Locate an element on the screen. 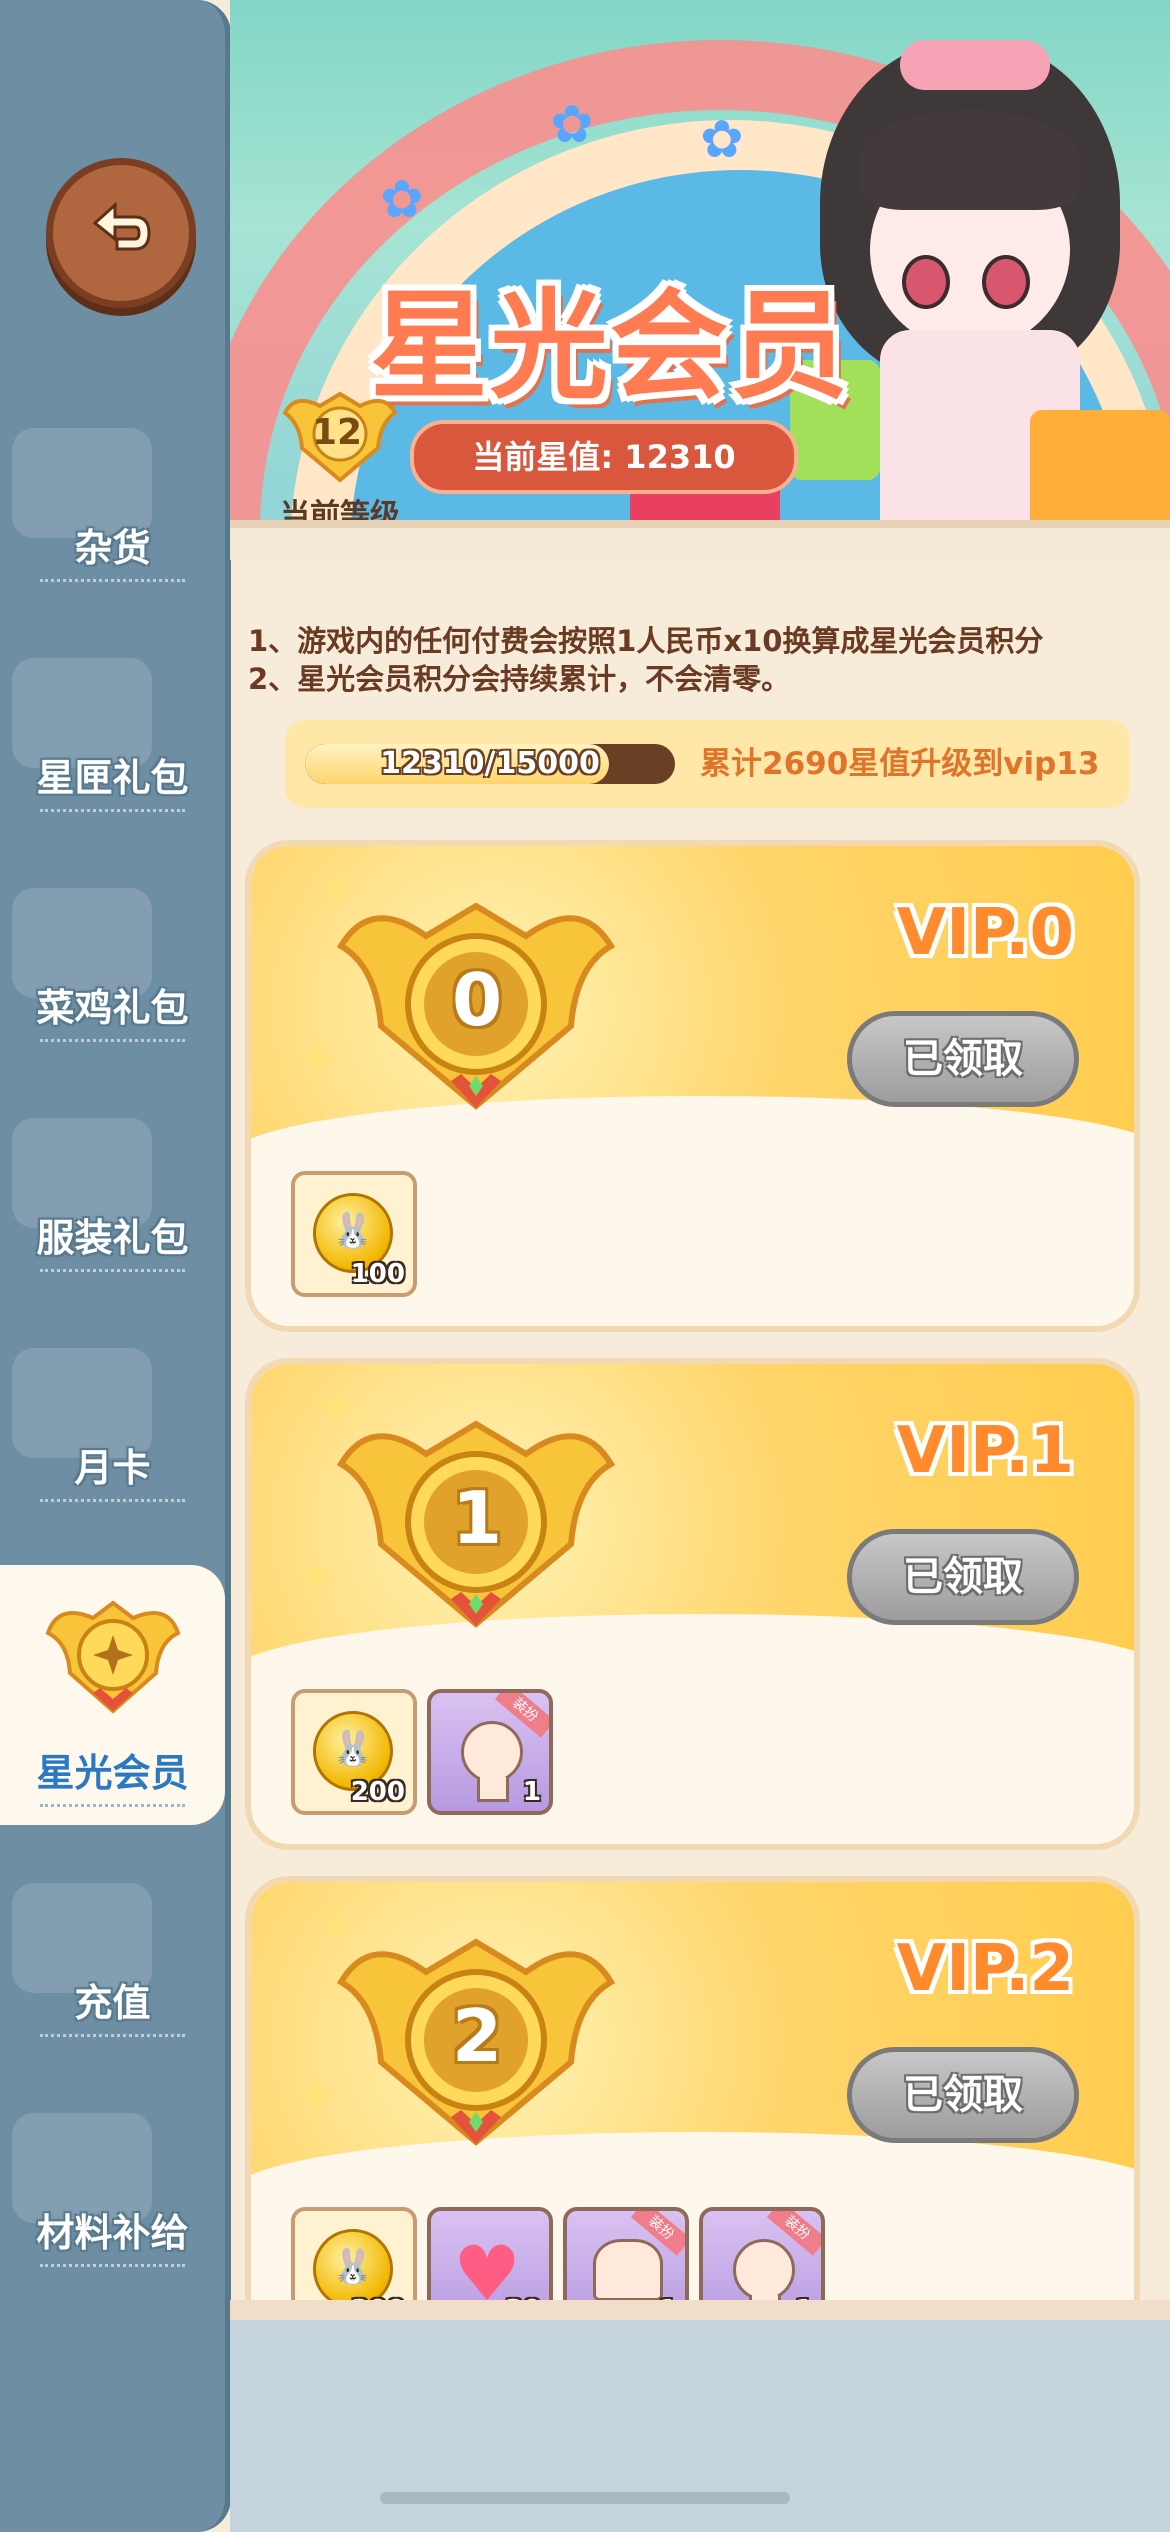 This screenshot has width=1170, height=2532. sidebar-item-star-box-pack: 星匣礼包 is located at coordinates (112, 730).